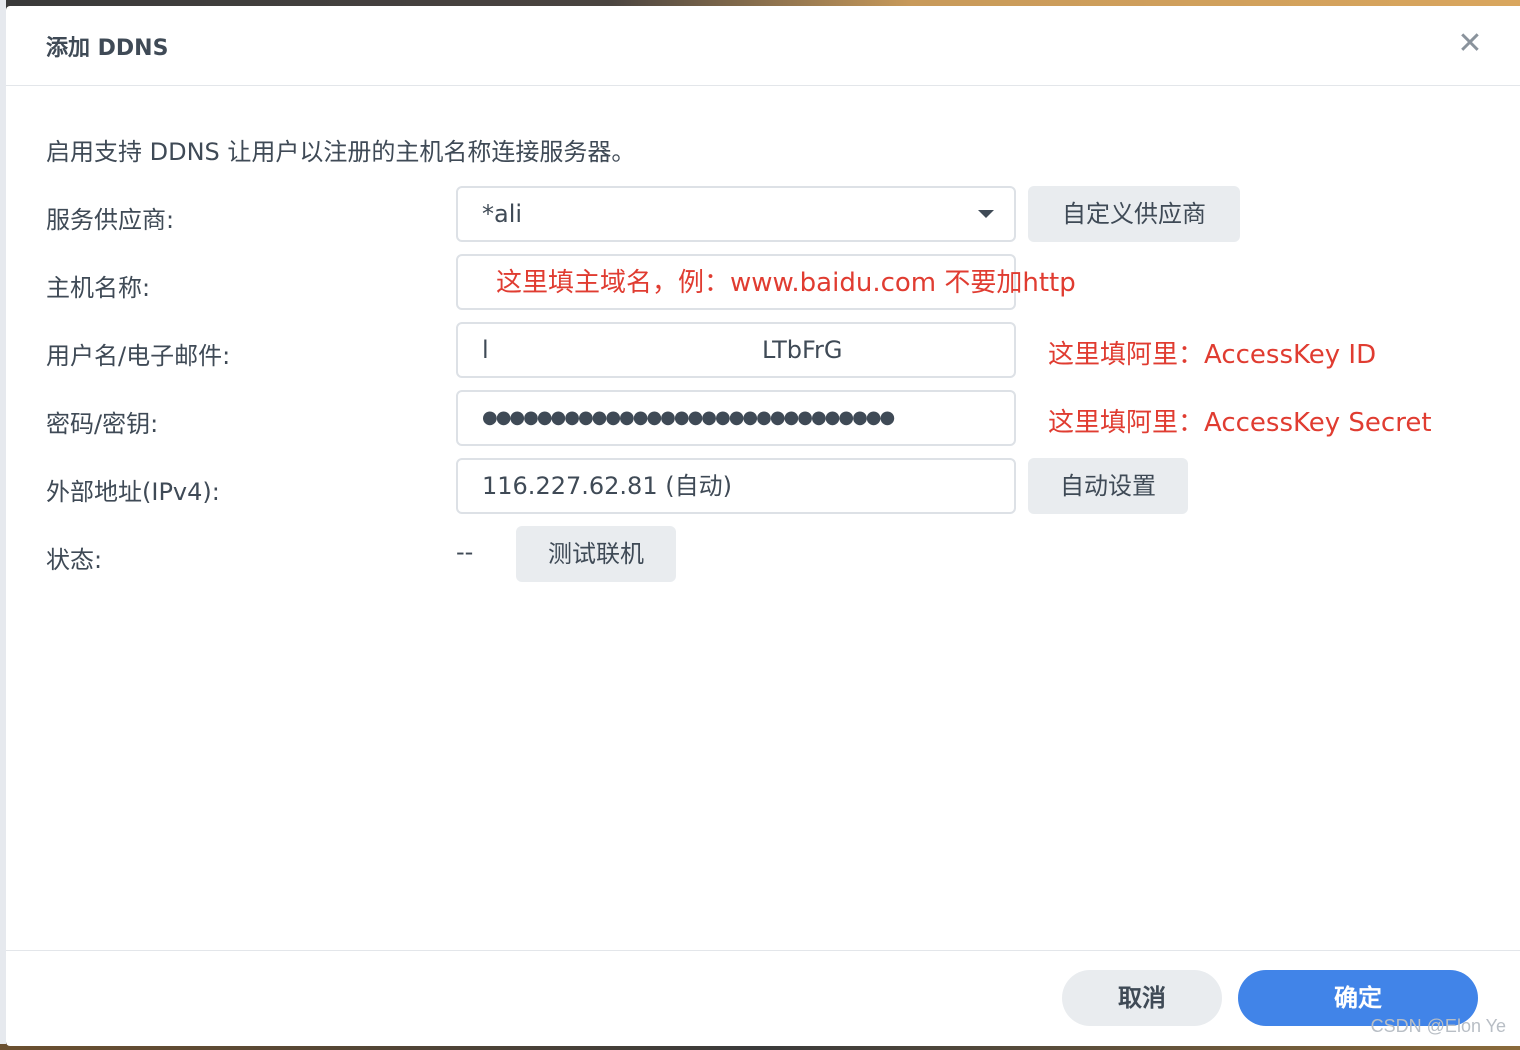 The width and height of the screenshot is (1520, 1050). I want to click on provider-select: *ali, so click(736, 214).